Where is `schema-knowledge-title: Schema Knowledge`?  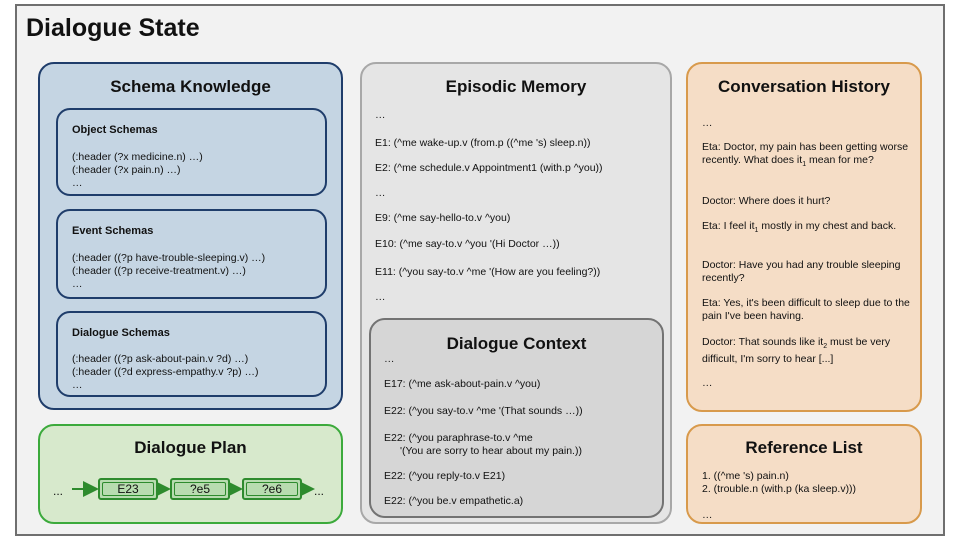 schema-knowledge-title: Schema Knowledge is located at coordinates (190, 86).